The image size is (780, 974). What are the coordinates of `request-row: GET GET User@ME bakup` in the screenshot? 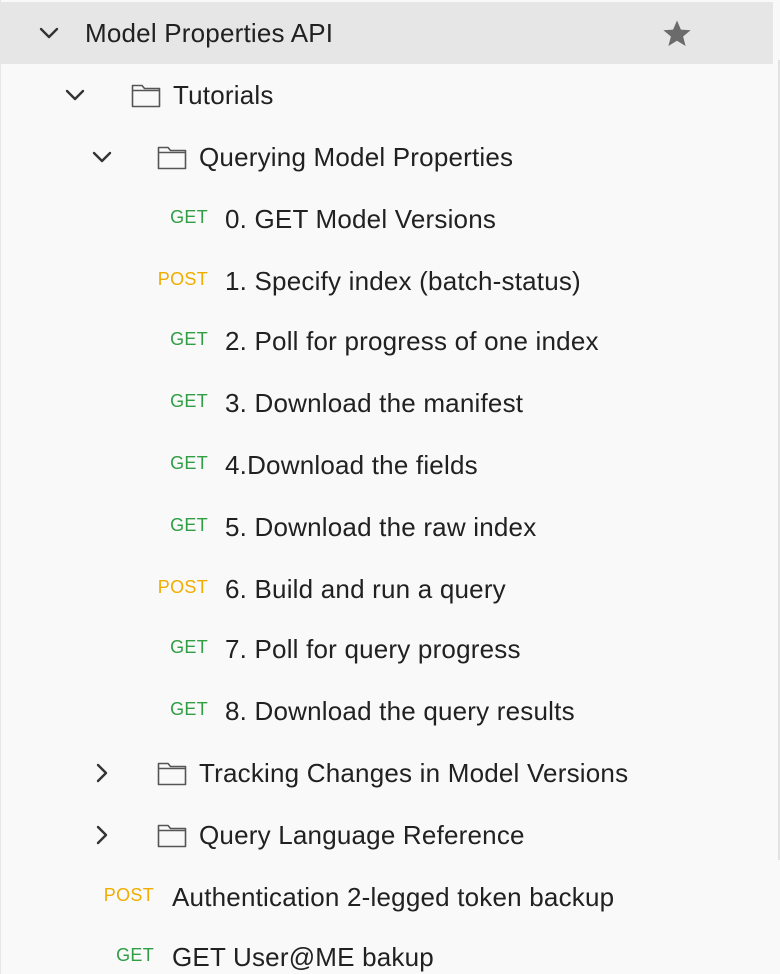 It's located at (387, 950).